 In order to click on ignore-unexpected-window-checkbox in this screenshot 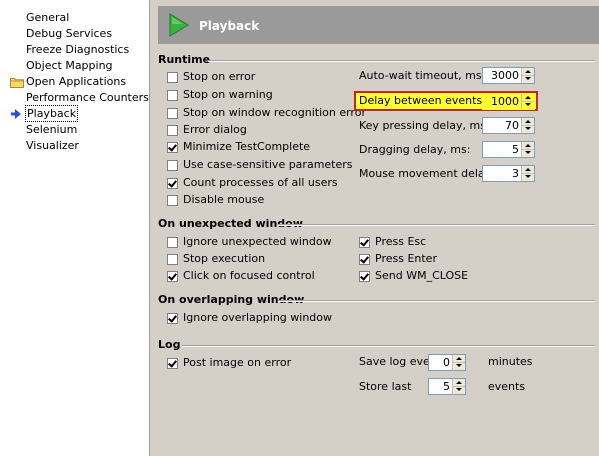, I will do `click(172, 242)`.